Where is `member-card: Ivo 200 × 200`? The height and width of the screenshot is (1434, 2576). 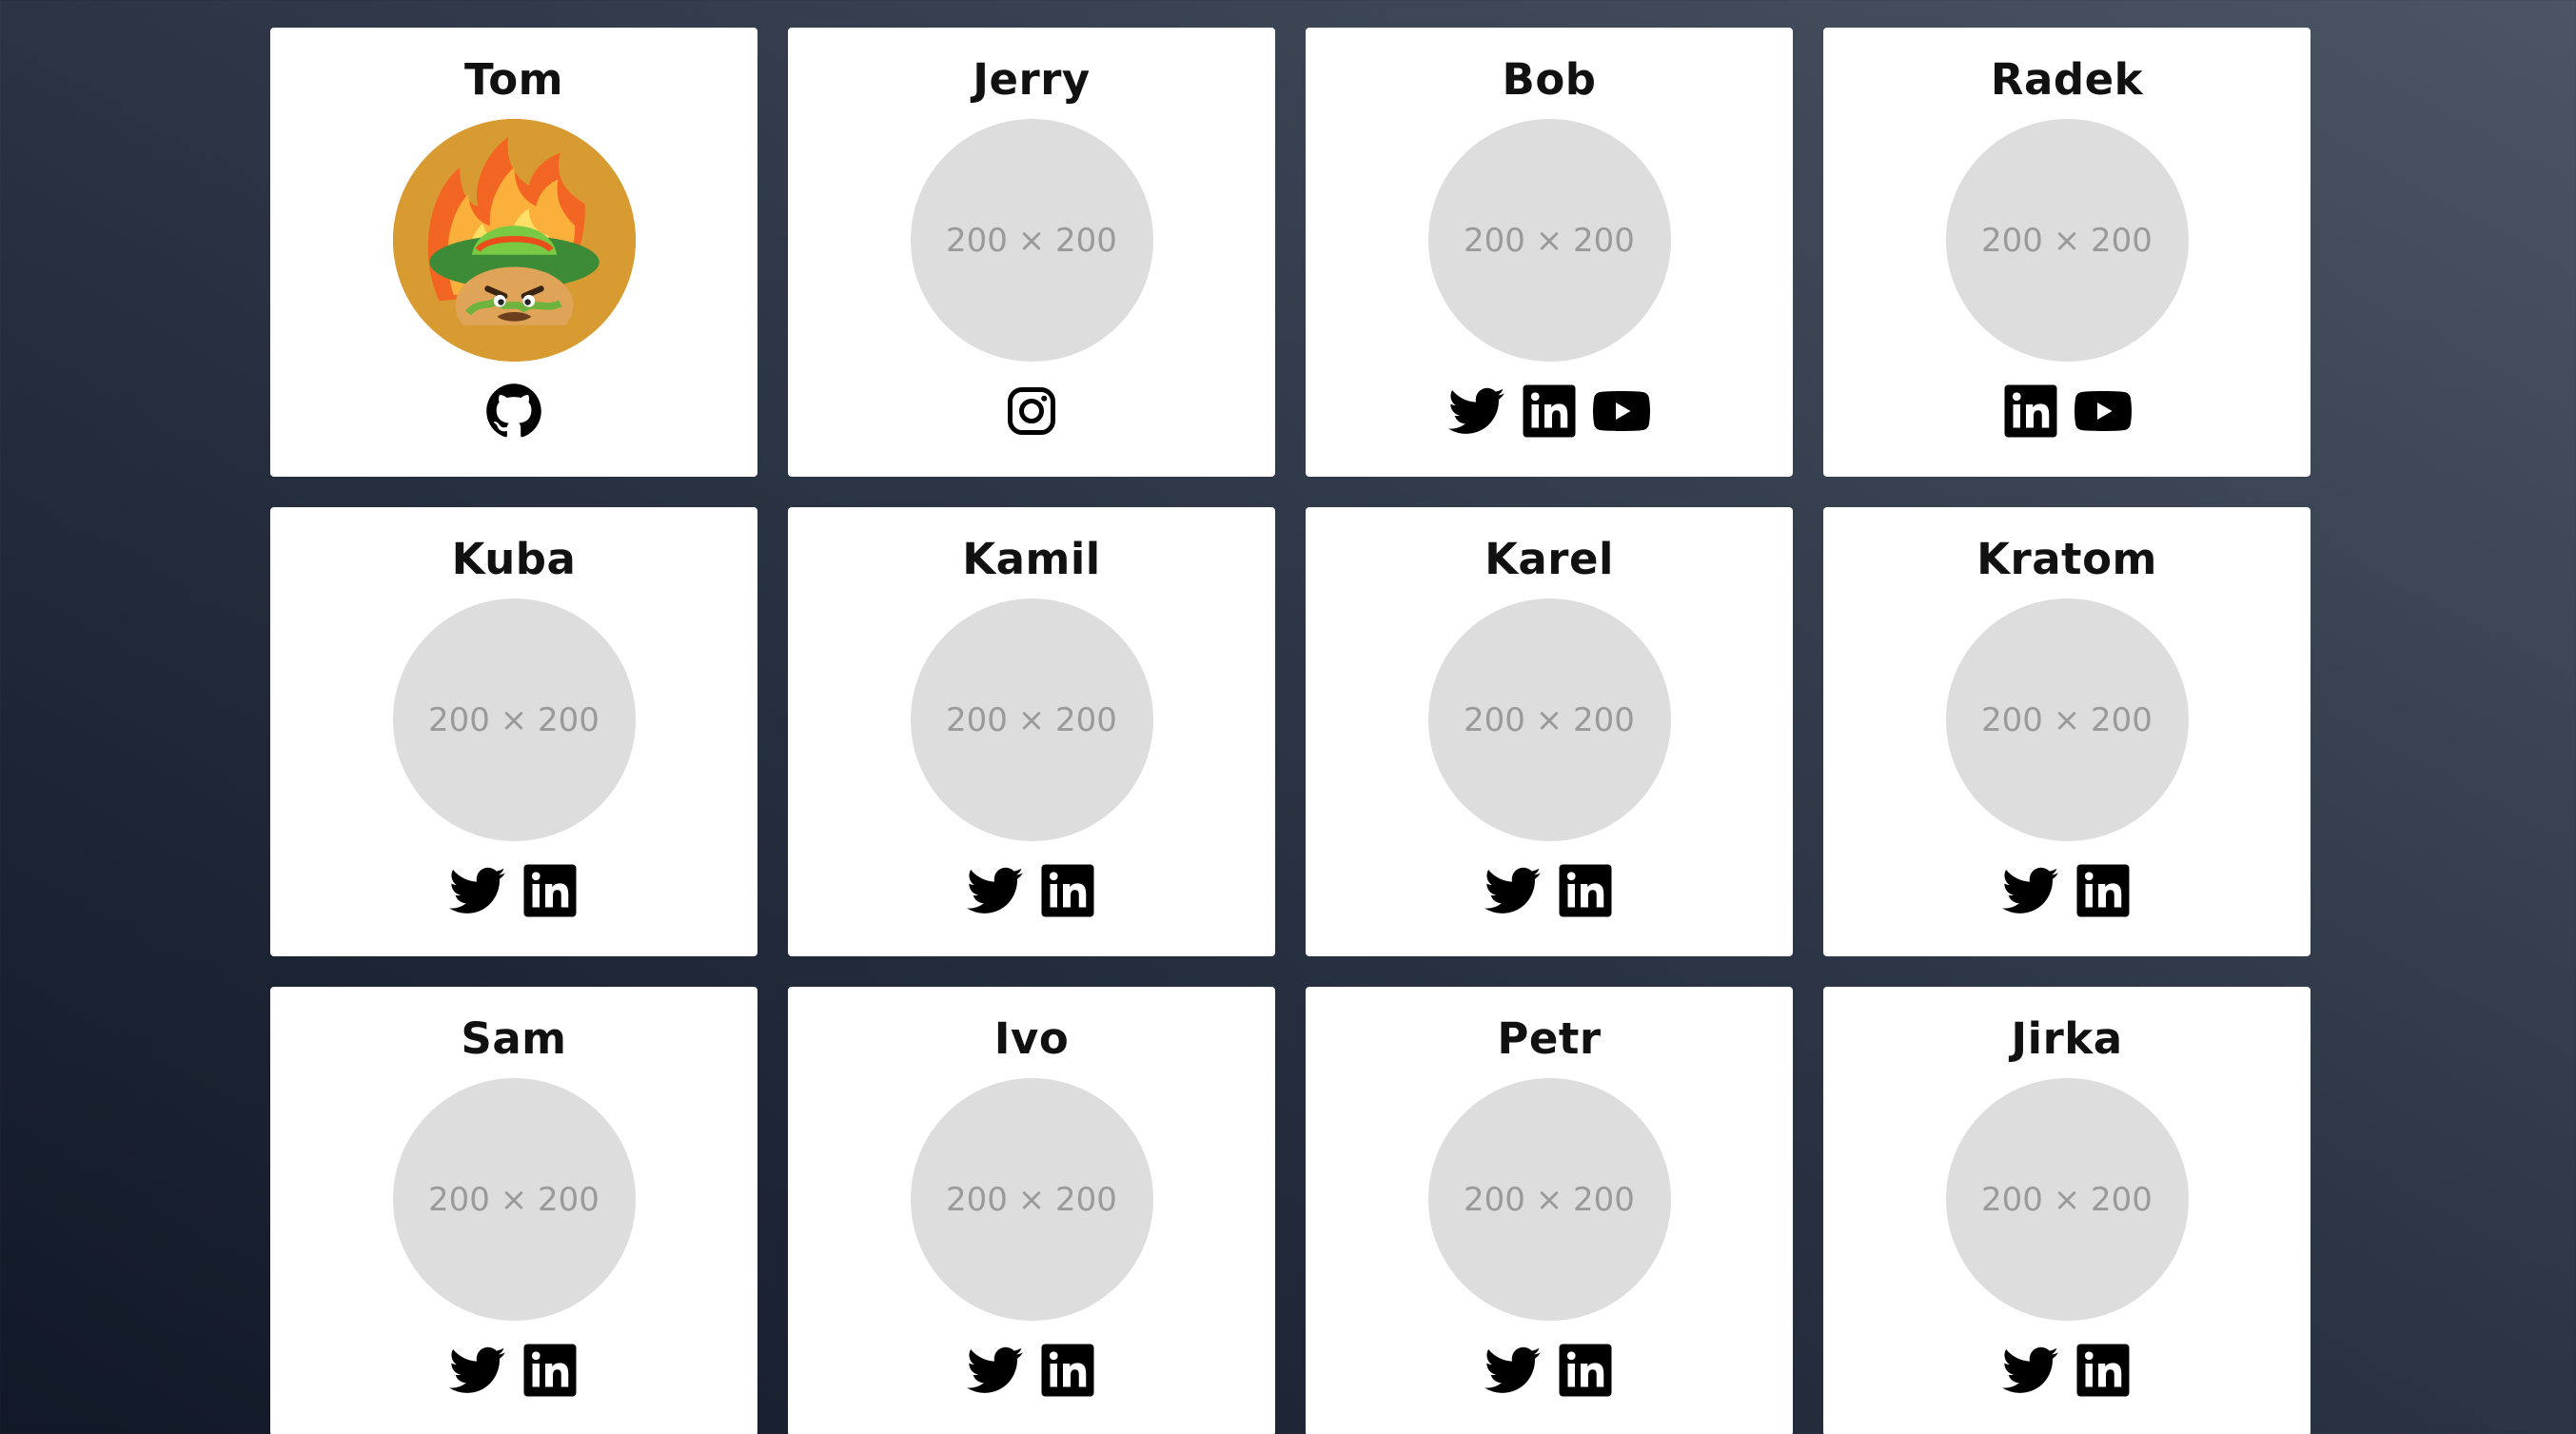 member-card: Ivo 200 × 200 is located at coordinates (1031, 1211).